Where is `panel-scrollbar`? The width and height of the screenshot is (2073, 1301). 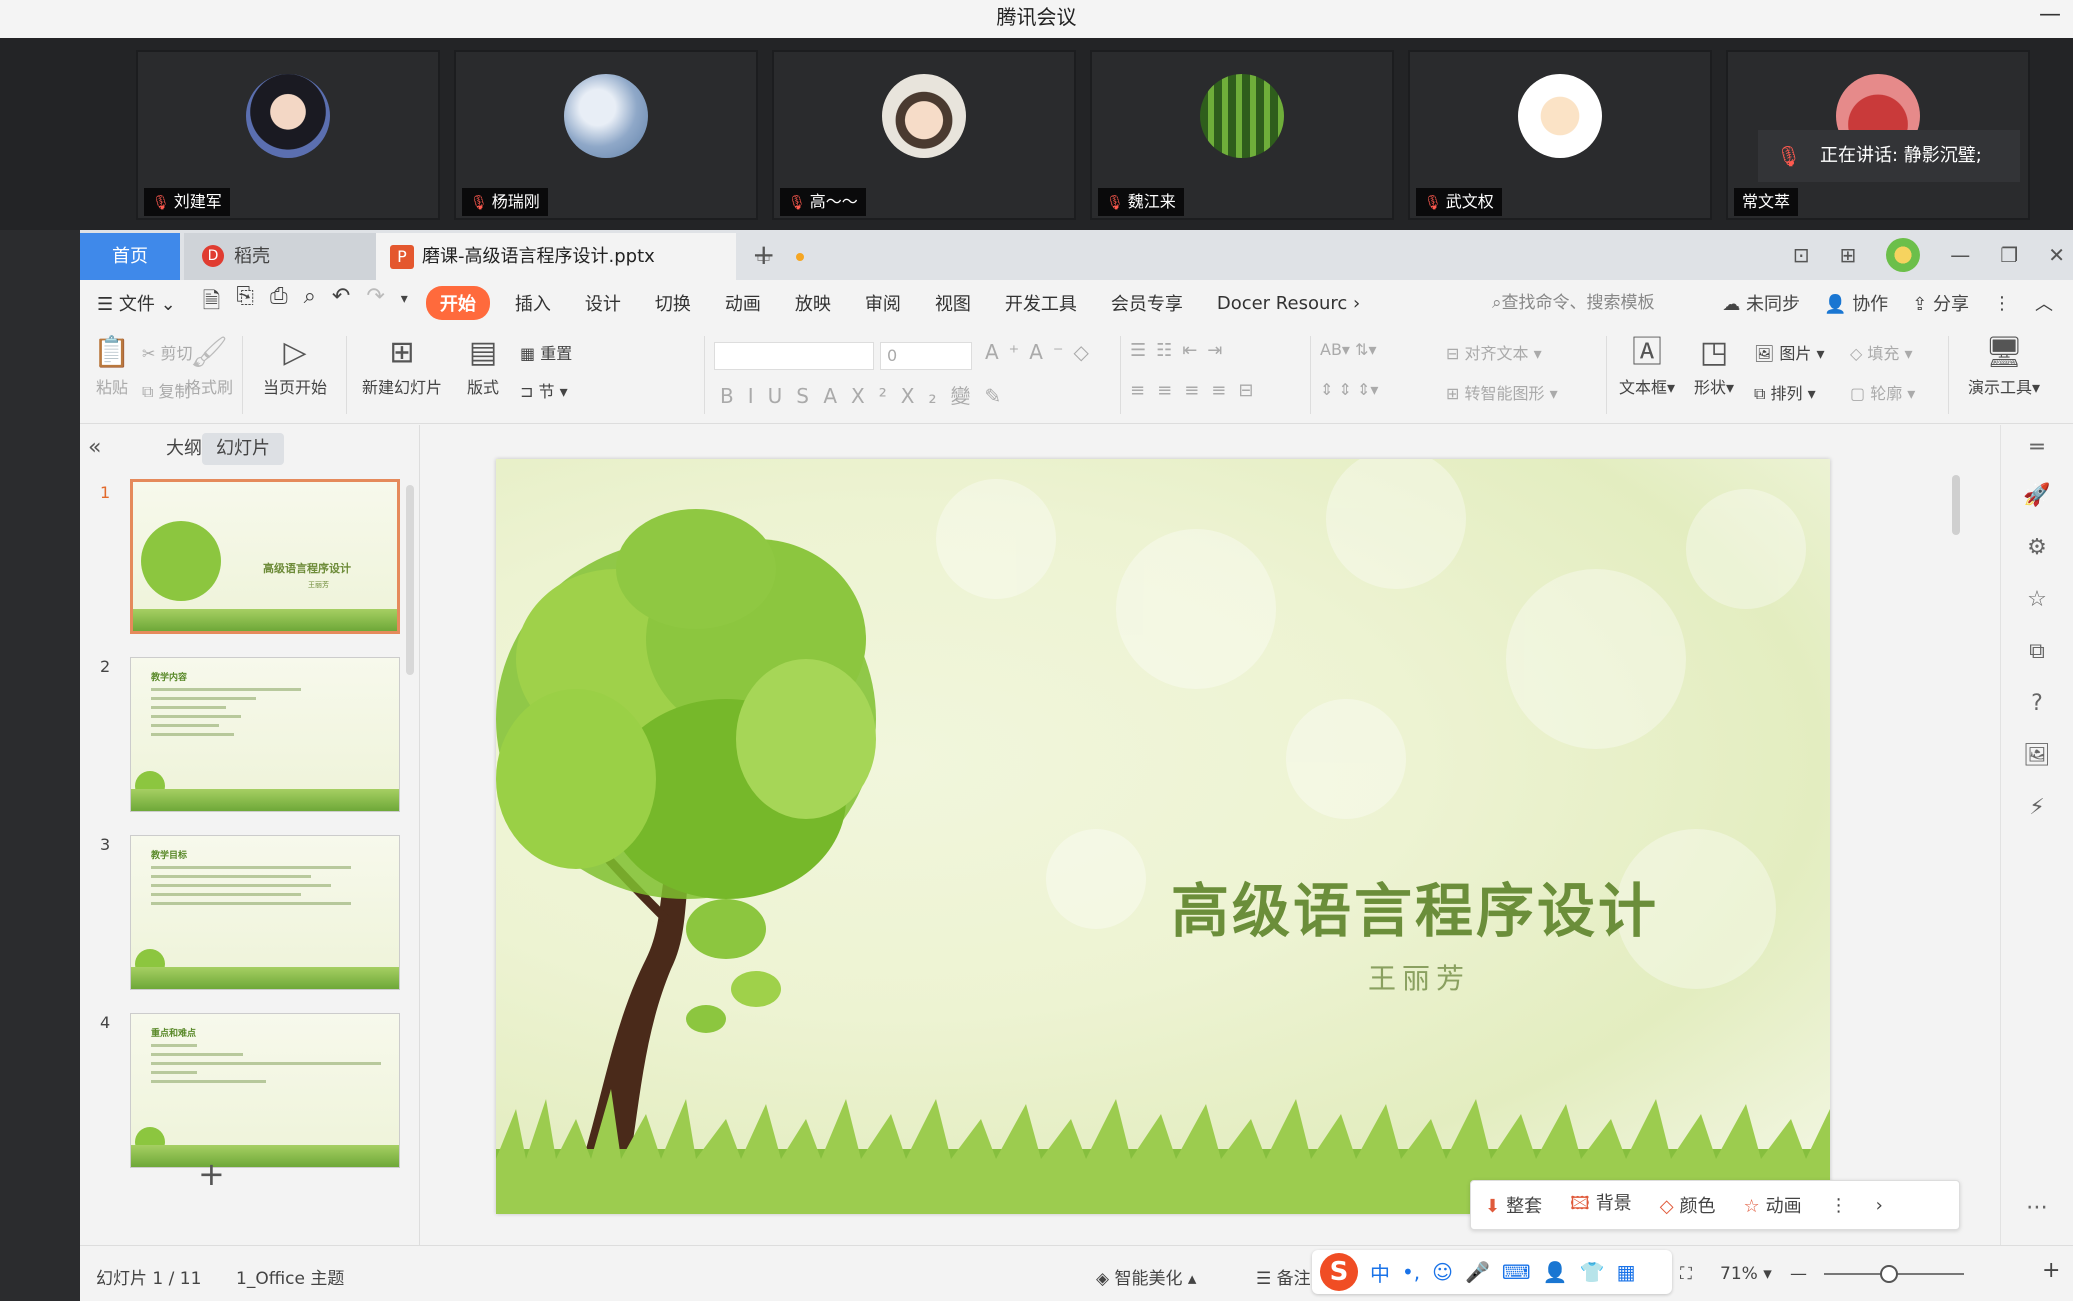
panel-scrollbar is located at coordinates (410, 580).